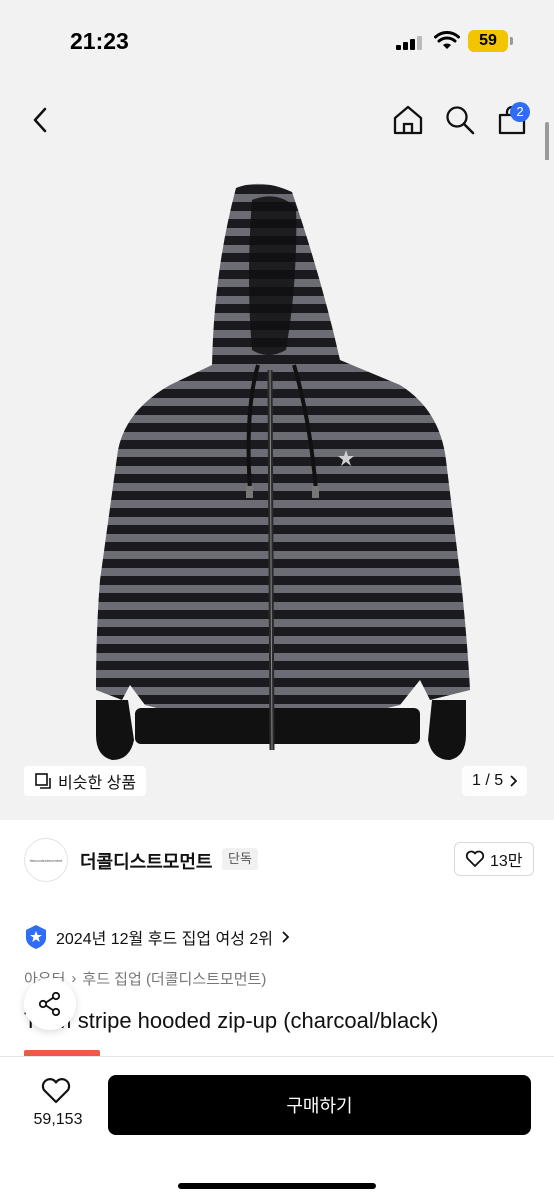  I want to click on exclusive-tag: 단독, so click(240, 859).